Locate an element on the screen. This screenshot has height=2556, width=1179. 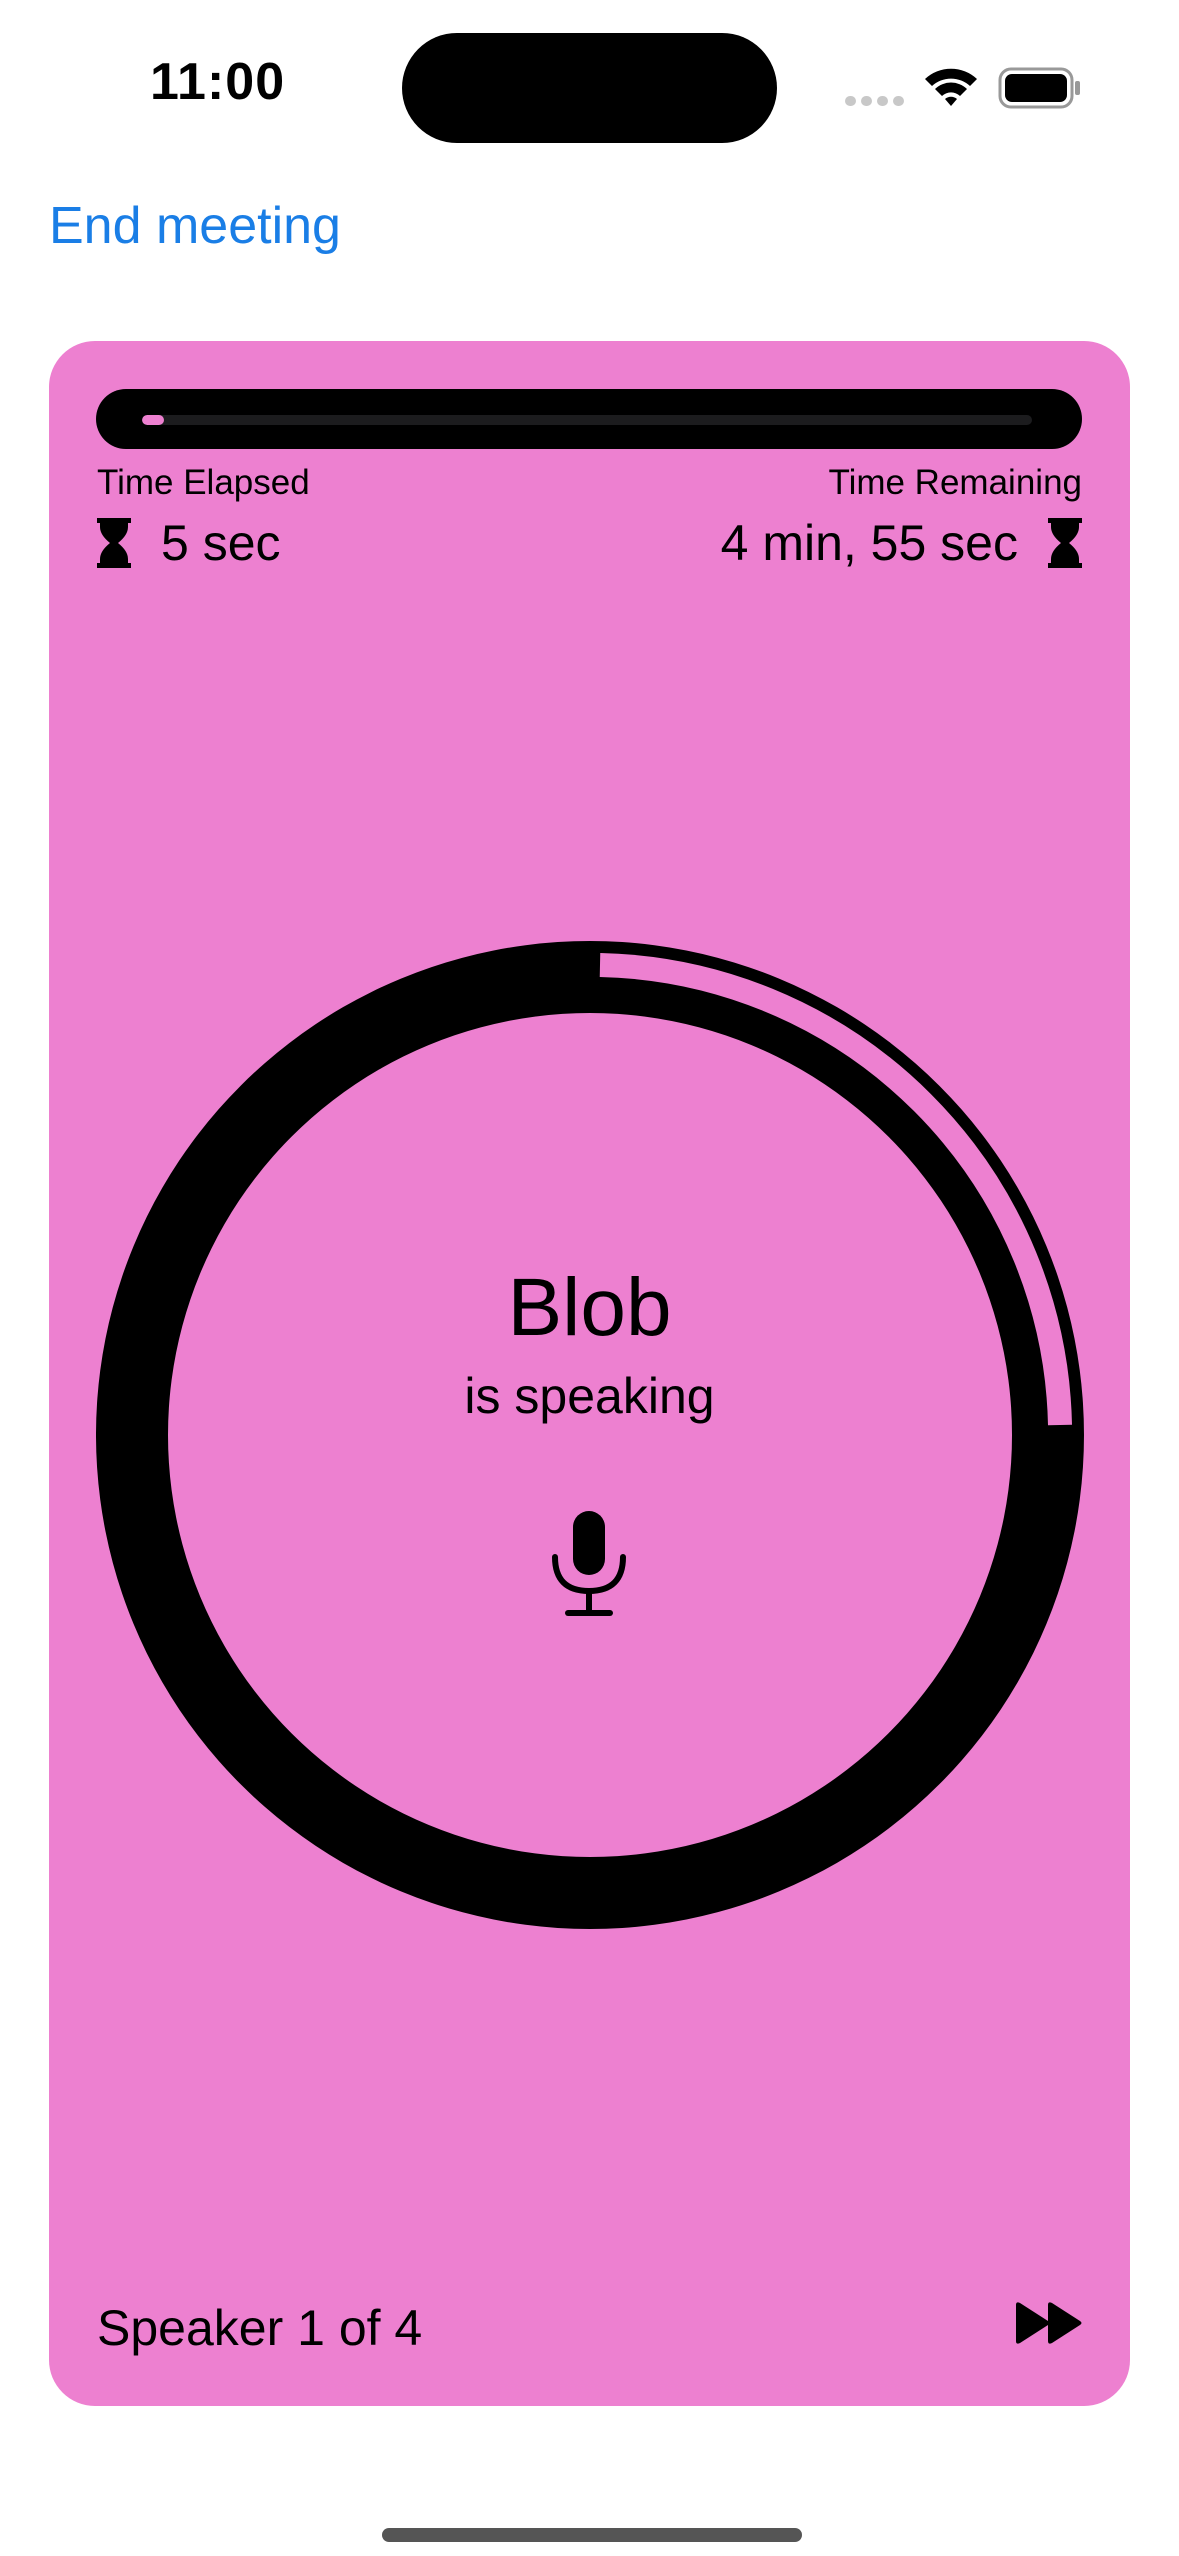
meeting-progress-bar is located at coordinates (589, 419).